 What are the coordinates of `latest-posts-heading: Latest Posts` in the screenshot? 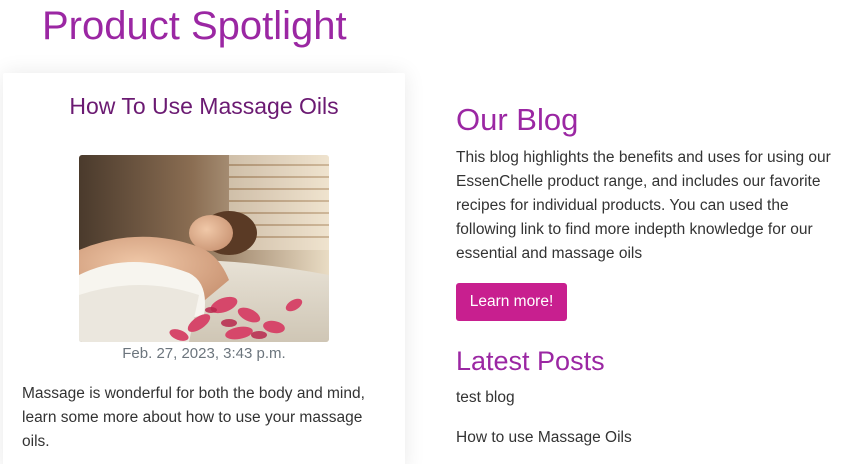 It's located at (530, 361).